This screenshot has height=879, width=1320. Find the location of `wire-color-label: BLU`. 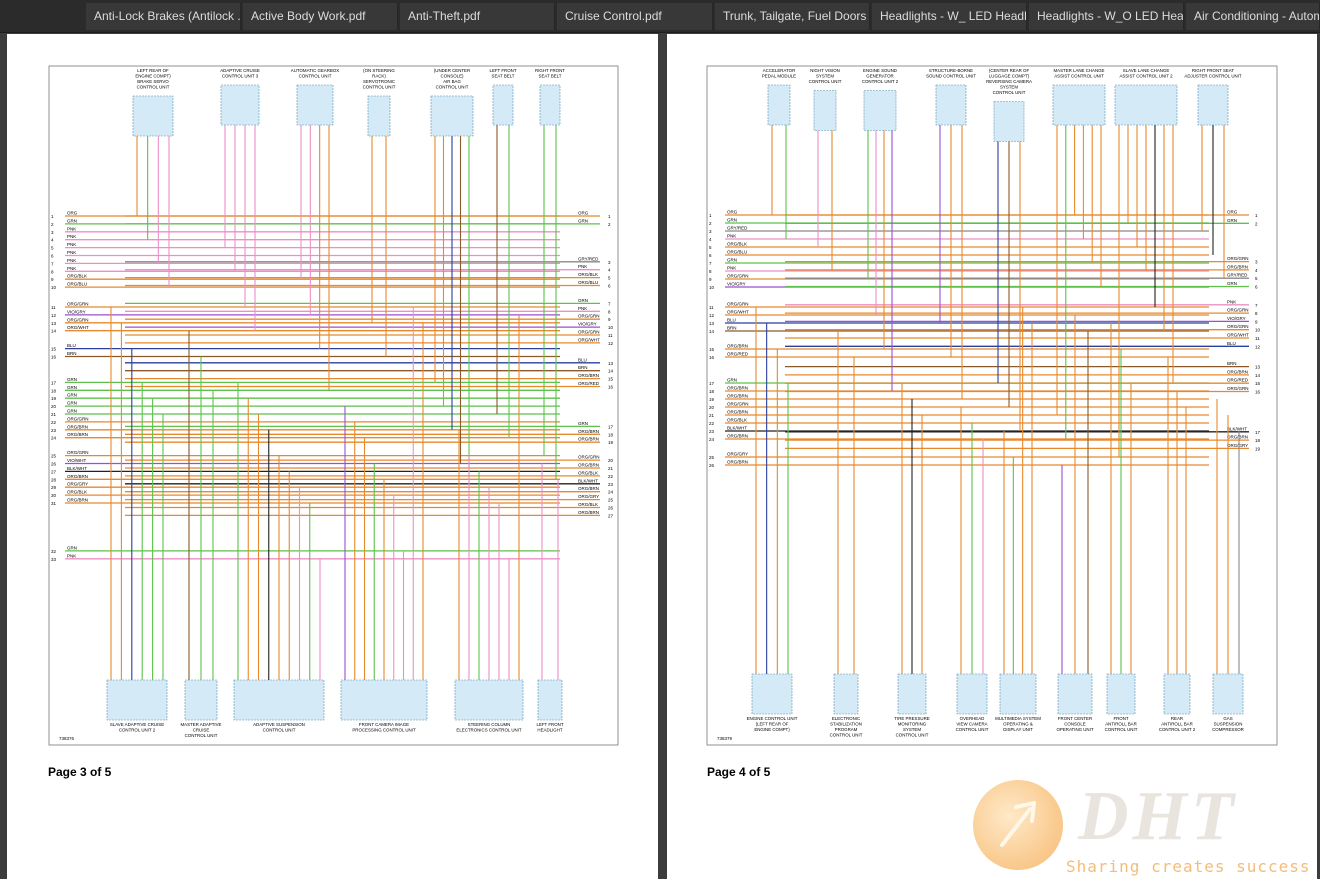

wire-color-label: BLU is located at coordinates (582, 359).